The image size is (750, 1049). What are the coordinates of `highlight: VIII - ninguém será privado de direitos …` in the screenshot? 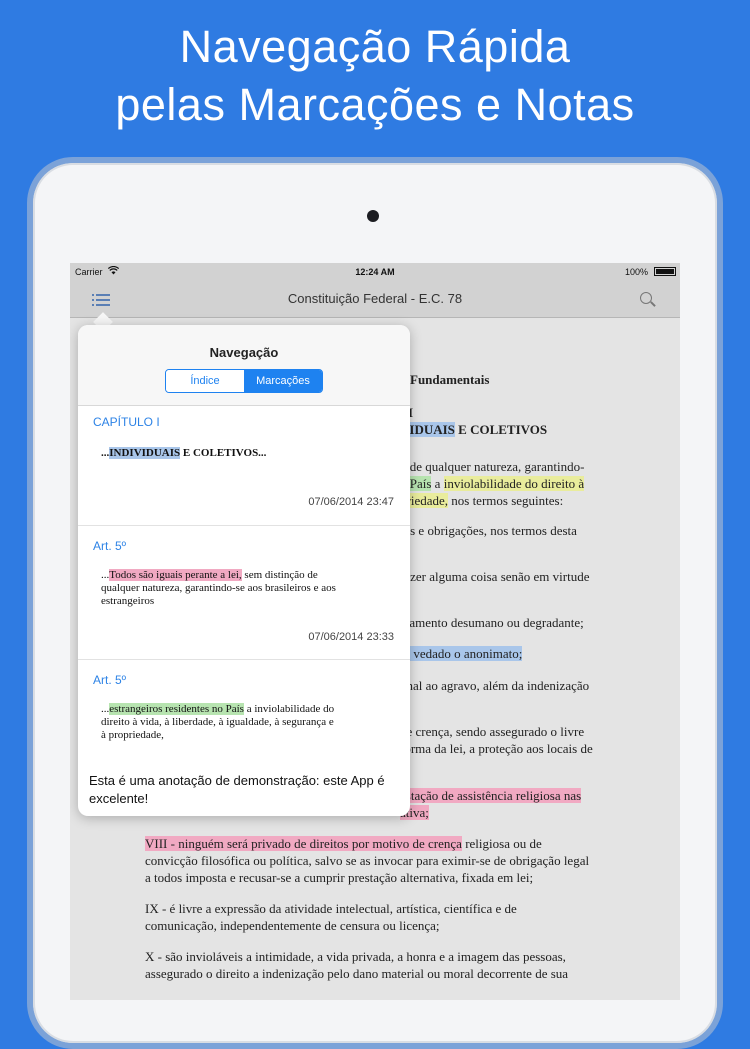 It's located at (303, 843).